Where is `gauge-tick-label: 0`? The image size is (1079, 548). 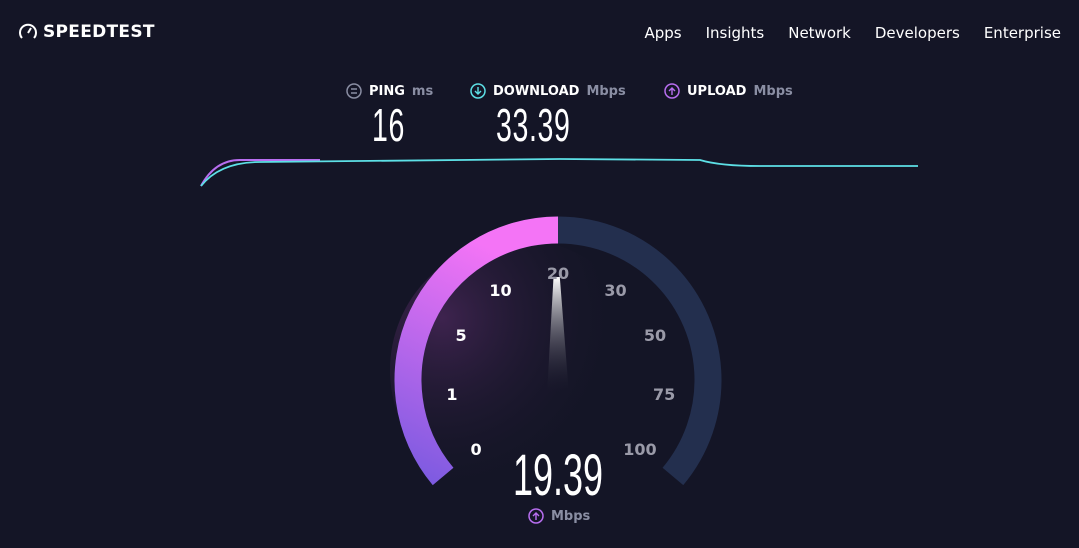
gauge-tick-label: 0 is located at coordinates (475, 449).